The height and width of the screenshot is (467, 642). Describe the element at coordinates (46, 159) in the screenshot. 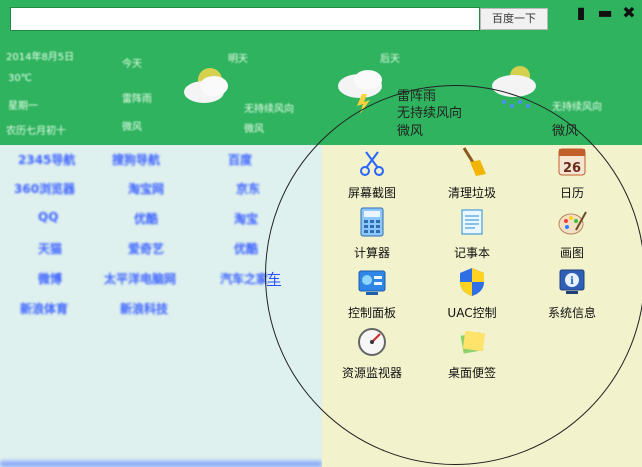

I see `link-item: 2345导航` at that location.